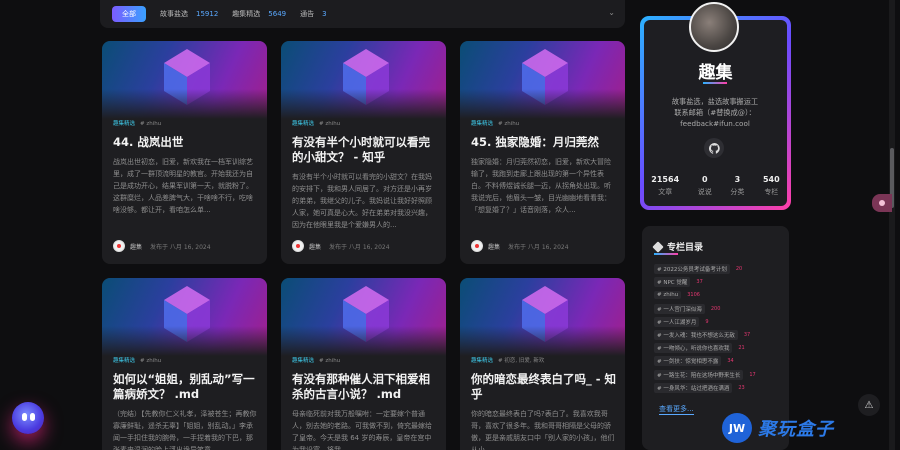 Image resolution: width=900 pixels, height=450 pixels. Describe the element at coordinates (186, 387) in the screenshot. I see `post-title: 如何以“姐姐，别乱动”写一篇病娇文？ .md` at that location.